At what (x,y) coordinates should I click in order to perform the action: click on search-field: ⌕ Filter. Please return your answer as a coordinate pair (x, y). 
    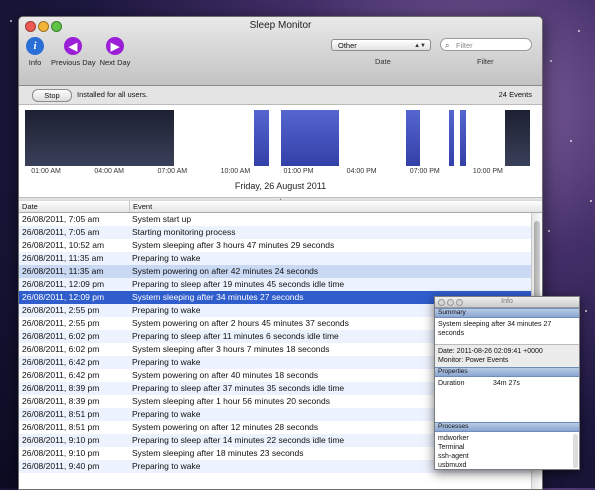
    Looking at the image, I should click on (486, 44).